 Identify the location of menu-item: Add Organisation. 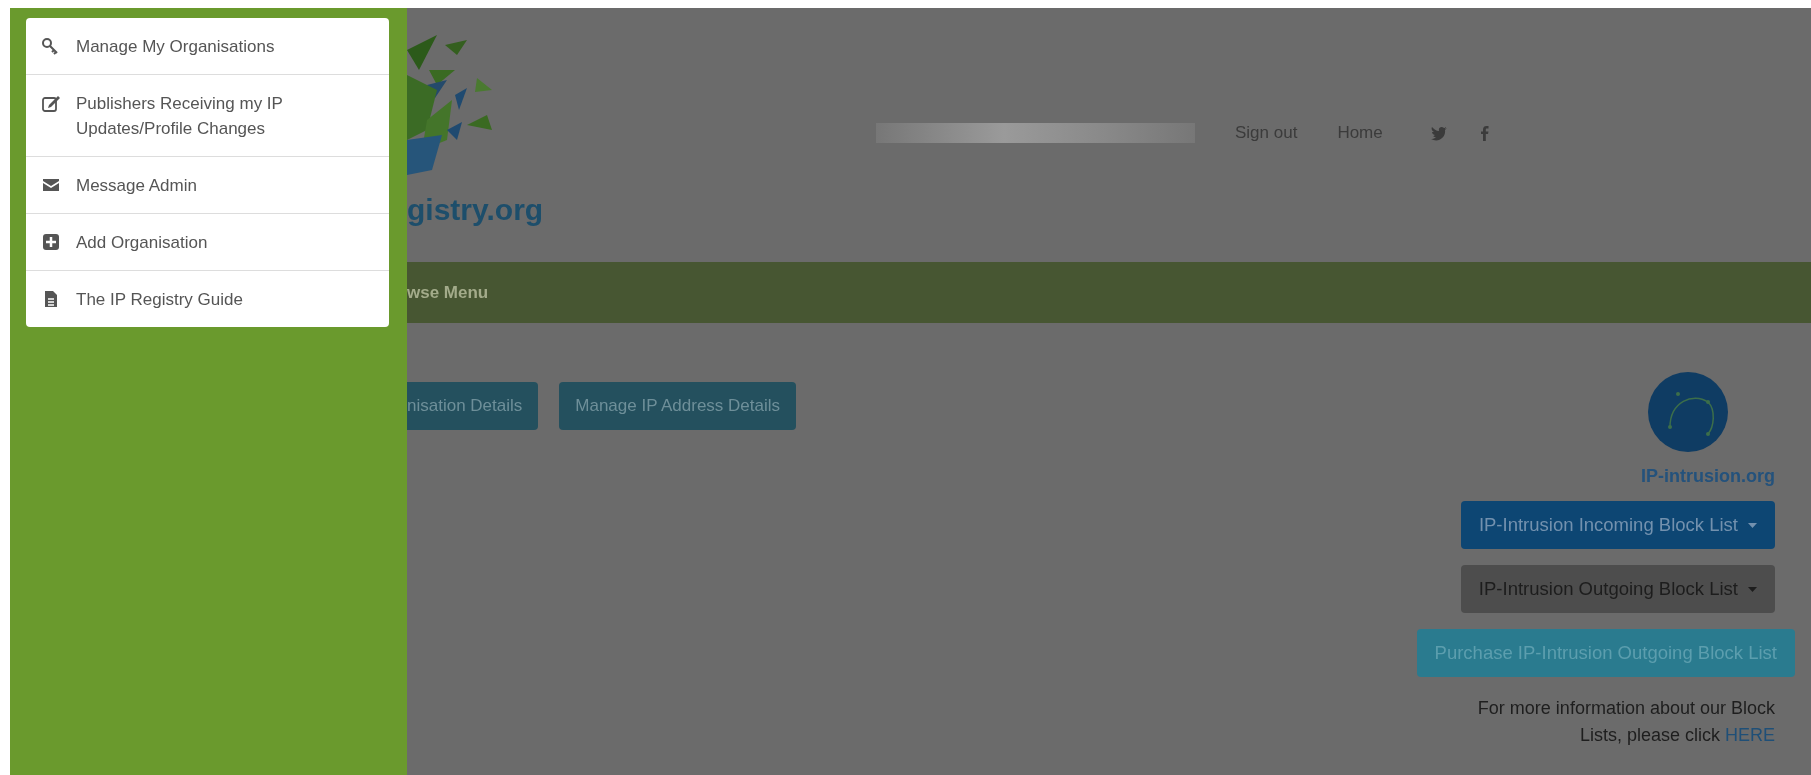
(207, 241).